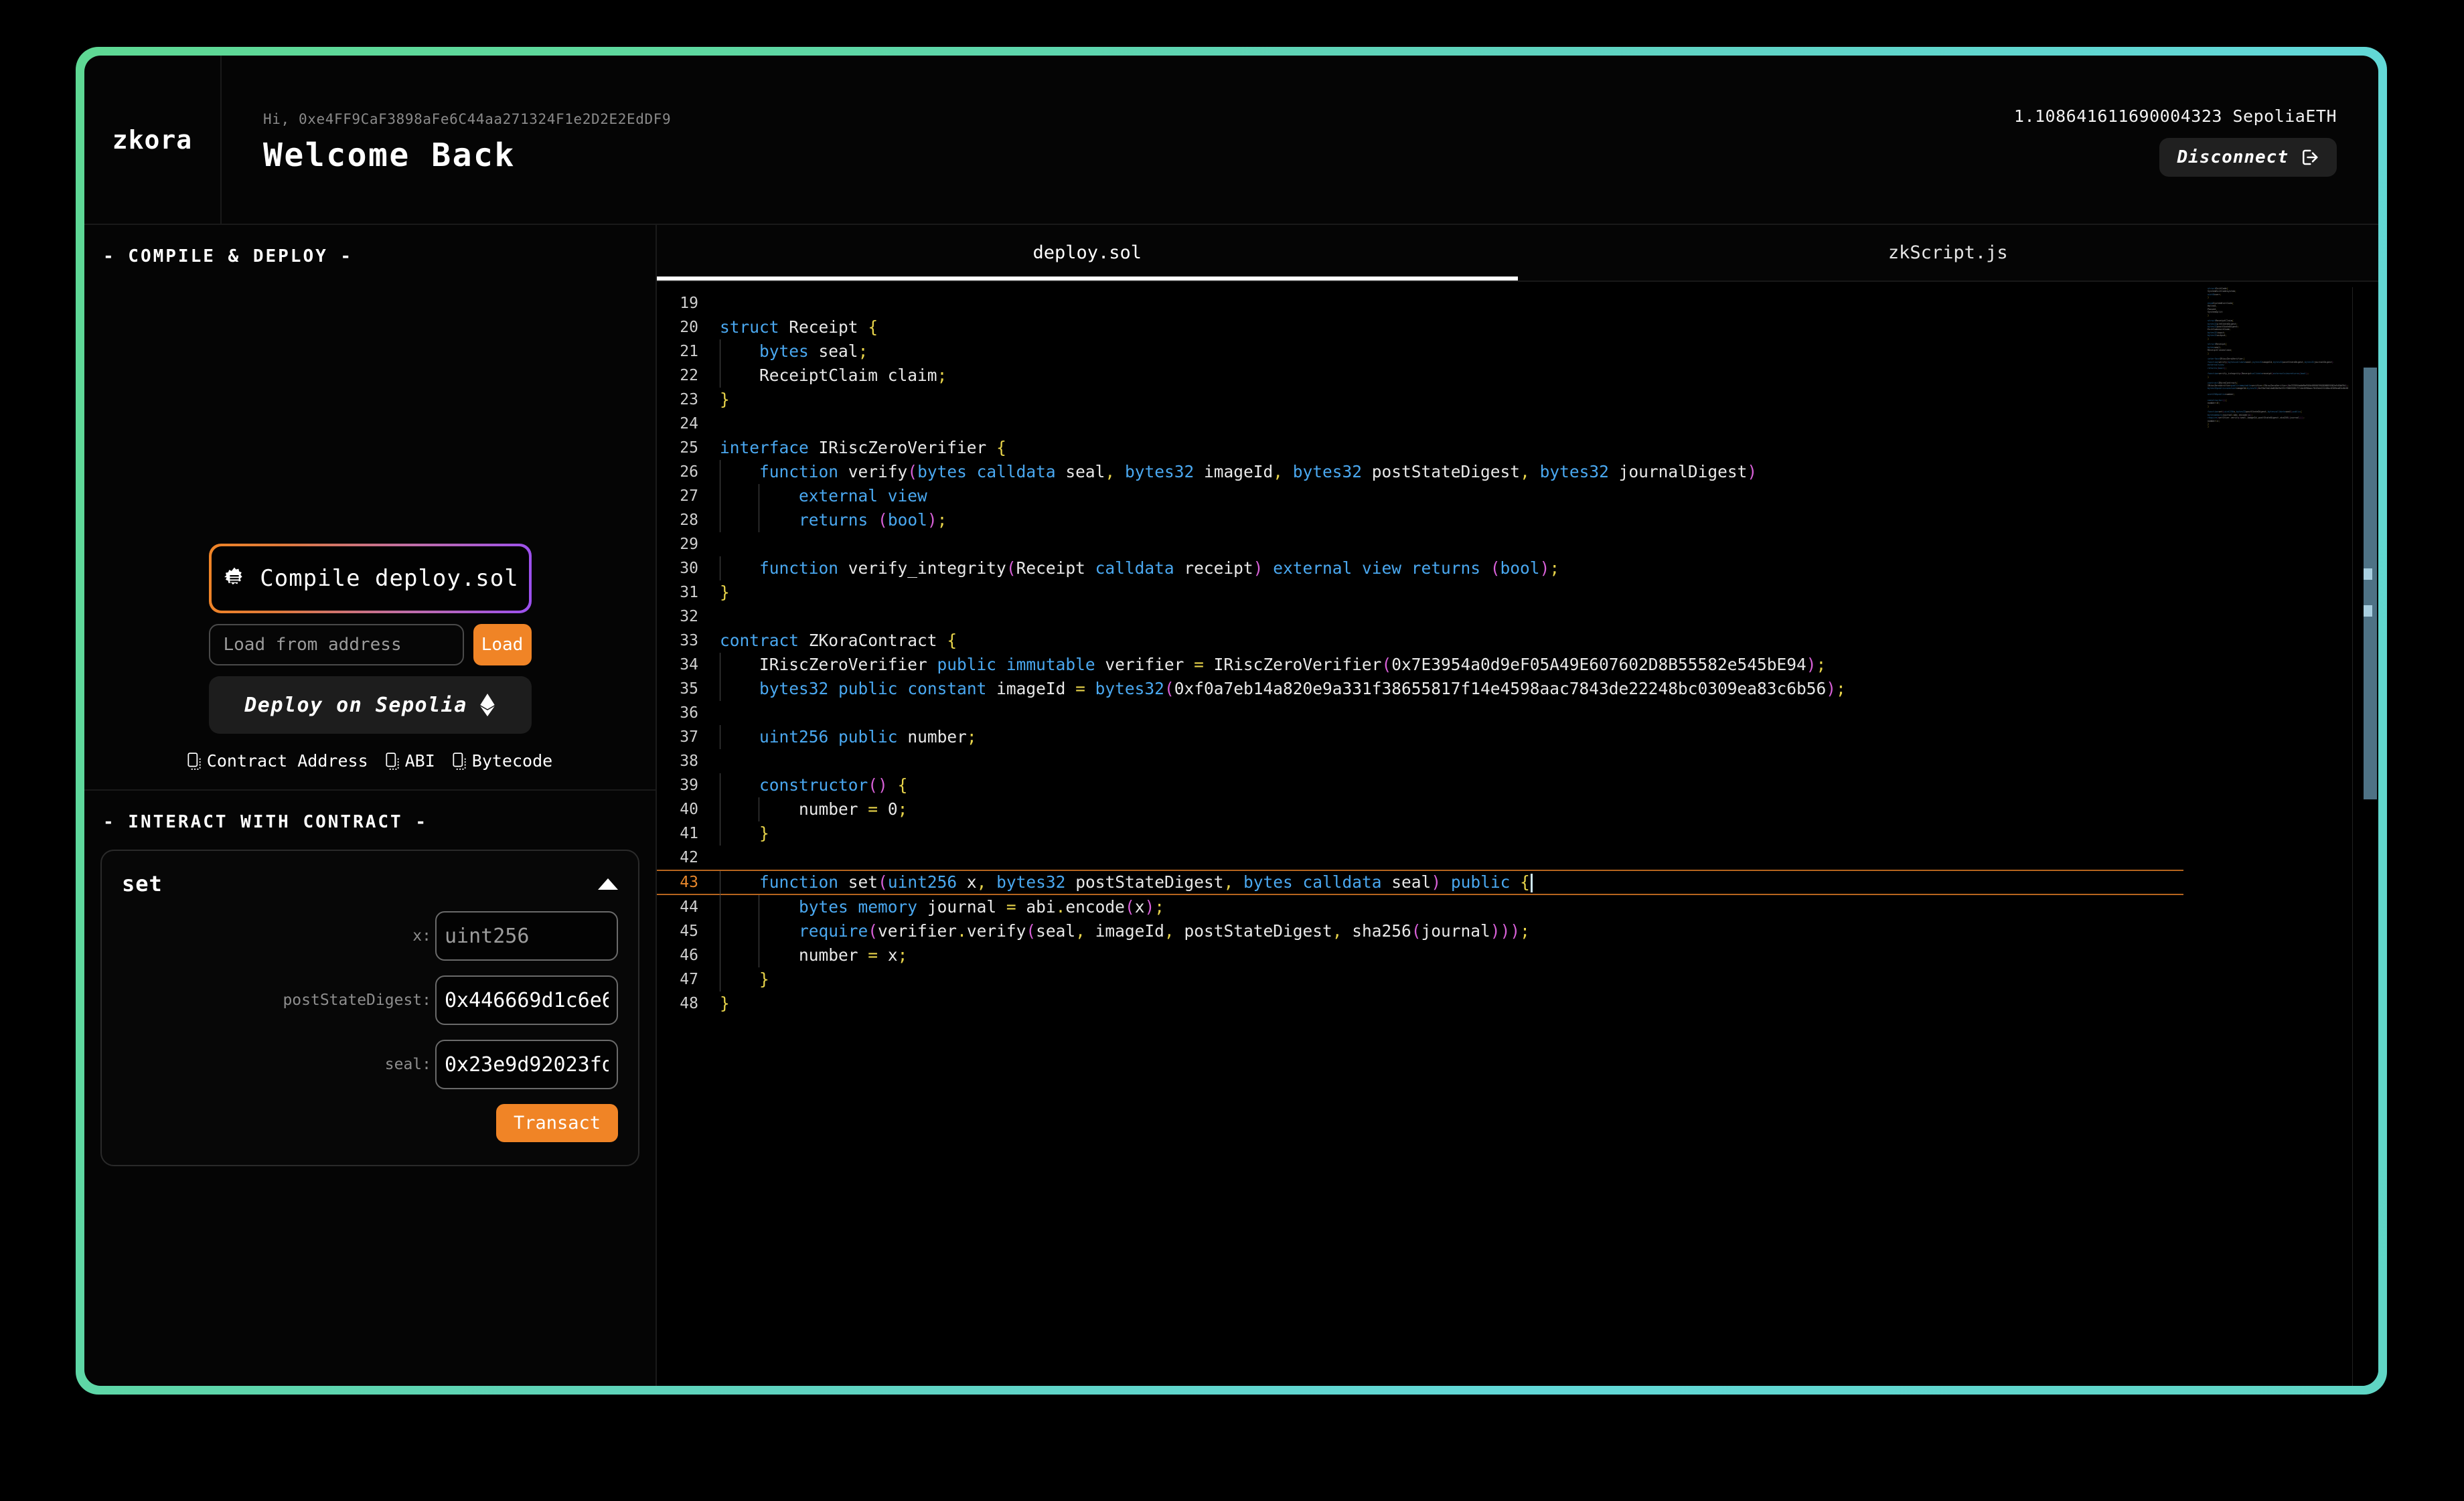 The width and height of the screenshot is (2464, 1501). I want to click on code-line-46: 46 number = x;, so click(1434, 955).